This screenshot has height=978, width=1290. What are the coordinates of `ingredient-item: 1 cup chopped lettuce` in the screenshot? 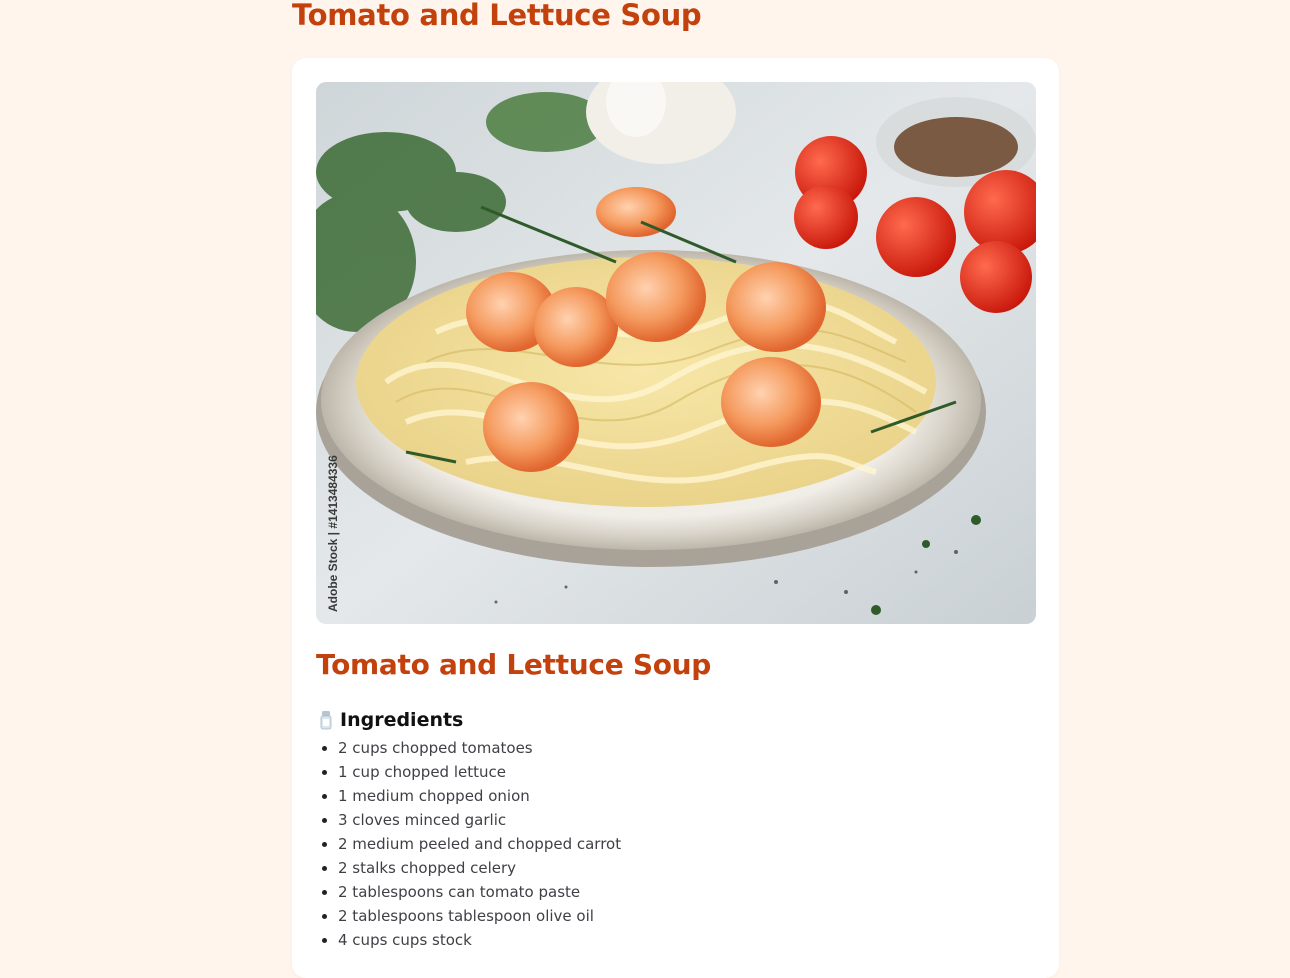 It's located at (479, 772).